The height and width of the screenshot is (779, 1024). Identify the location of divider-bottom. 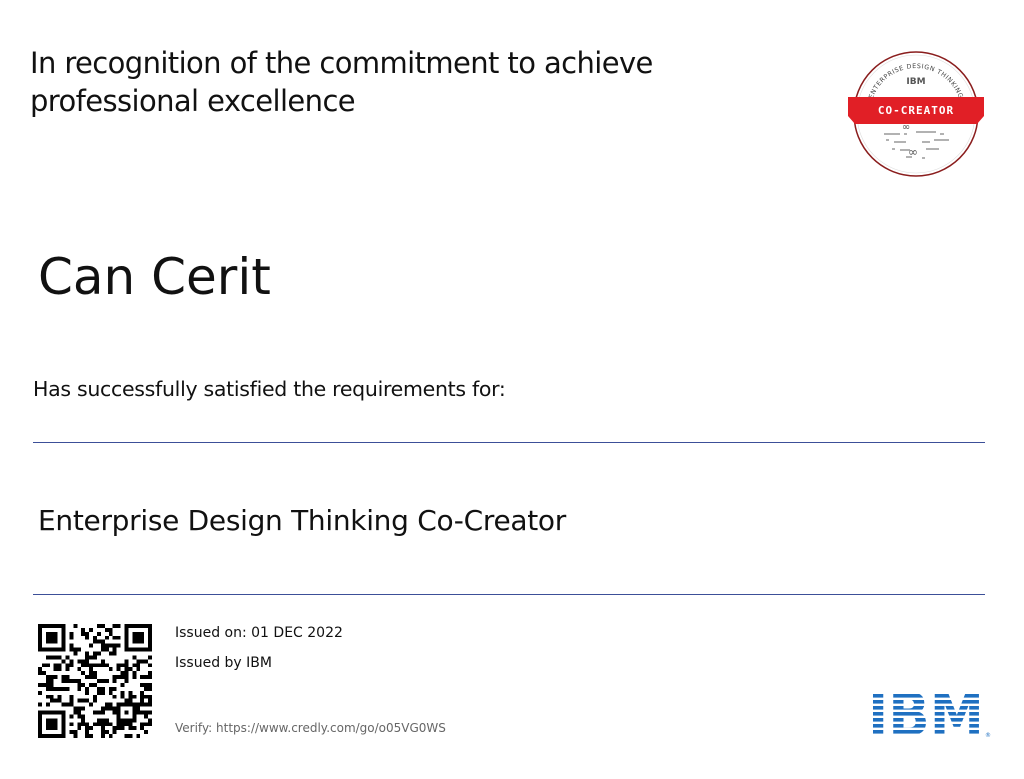
(509, 594).